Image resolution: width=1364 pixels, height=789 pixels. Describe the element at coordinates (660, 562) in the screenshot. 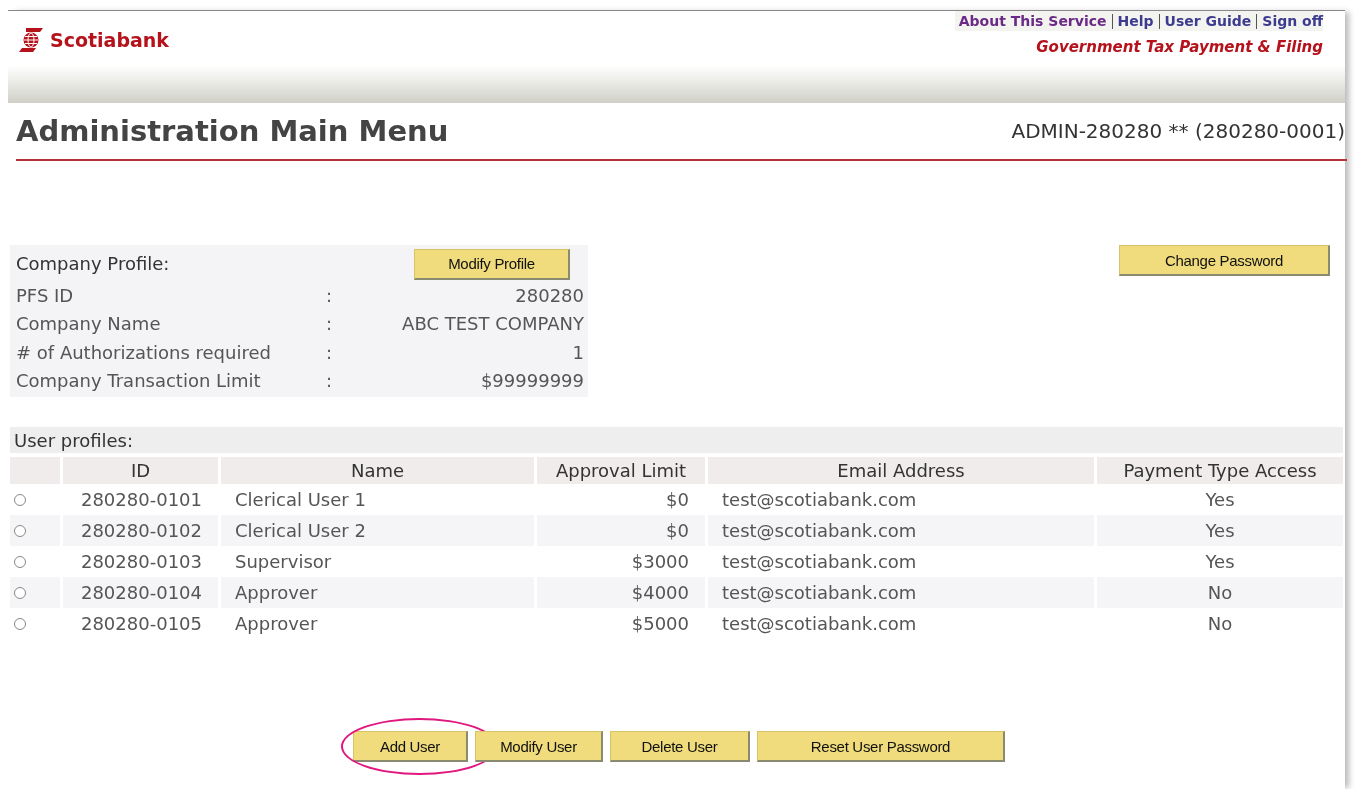

I see `table-cell-text: $3000` at that location.